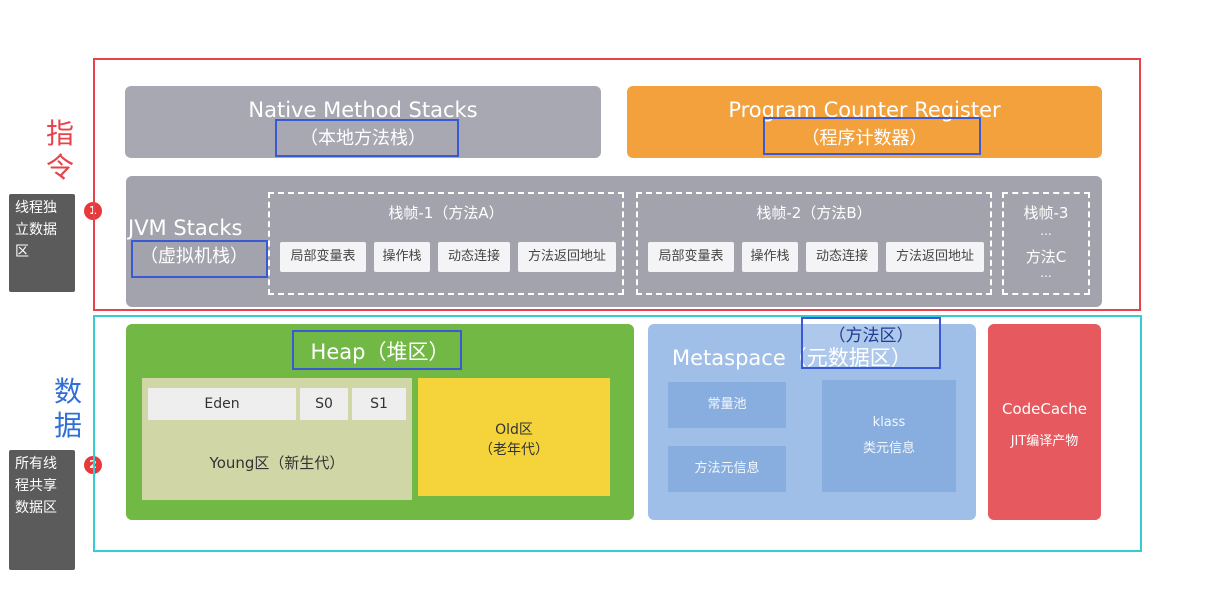 The width and height of the screenshot is (1209, 615). I want to click on method-c-label: 方法C, so click(1046, 257).